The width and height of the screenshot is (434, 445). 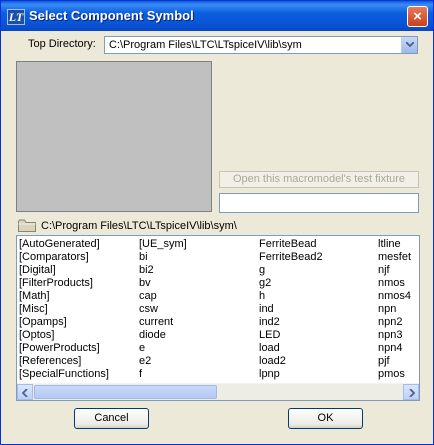 What do you see at coordinates (319, 179) in the screenshot?
I see `open-test-fixture-button: Open this macromodel's test fixture` at bounding box center [319, 179].